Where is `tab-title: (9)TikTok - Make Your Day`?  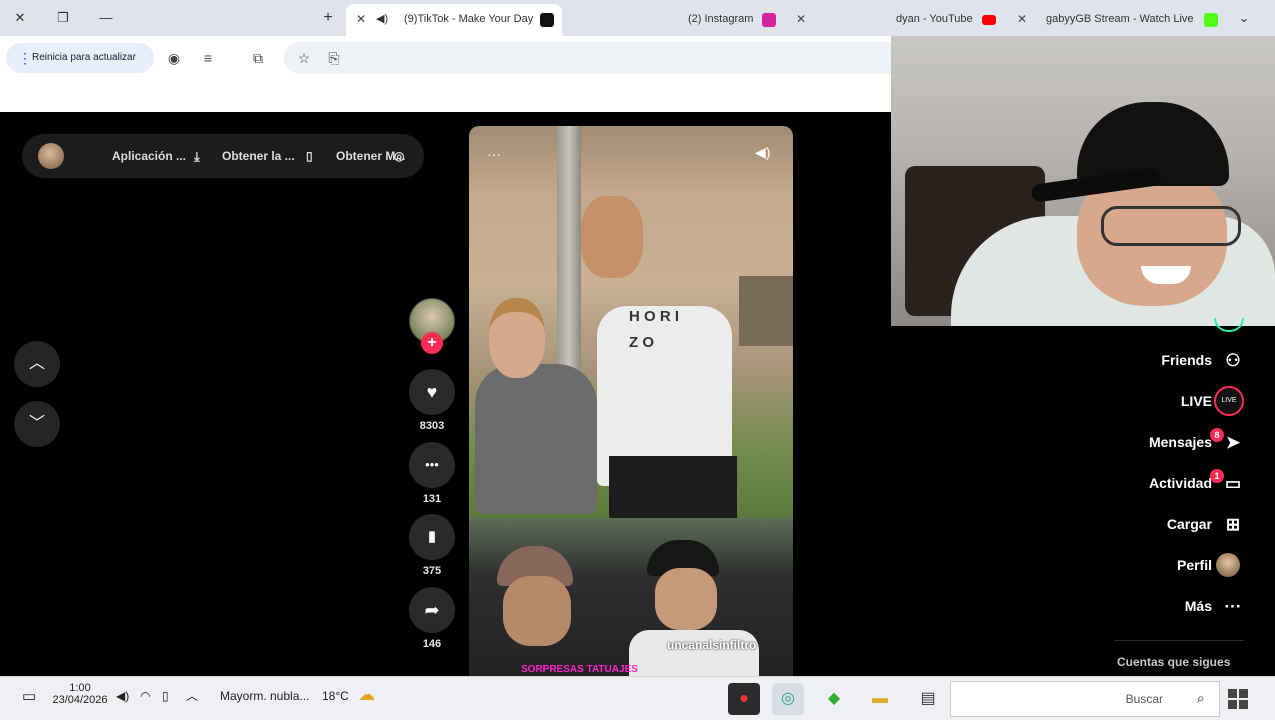 tab-title: (9)TikTok - Make Your Day is located at coordinates (469, 19).